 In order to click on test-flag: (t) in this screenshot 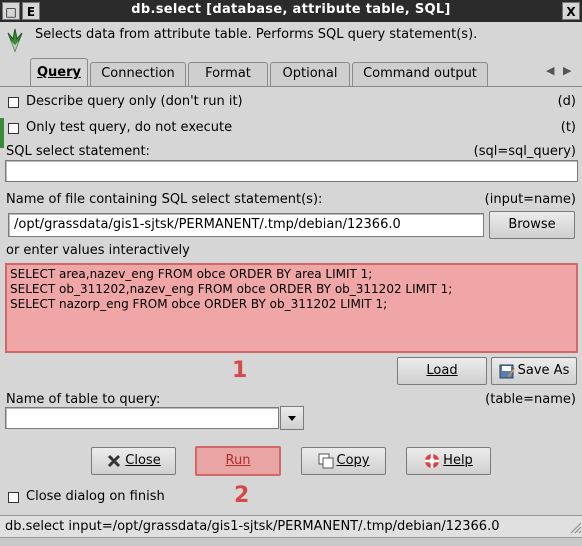, I will do `click(568, 127)`.